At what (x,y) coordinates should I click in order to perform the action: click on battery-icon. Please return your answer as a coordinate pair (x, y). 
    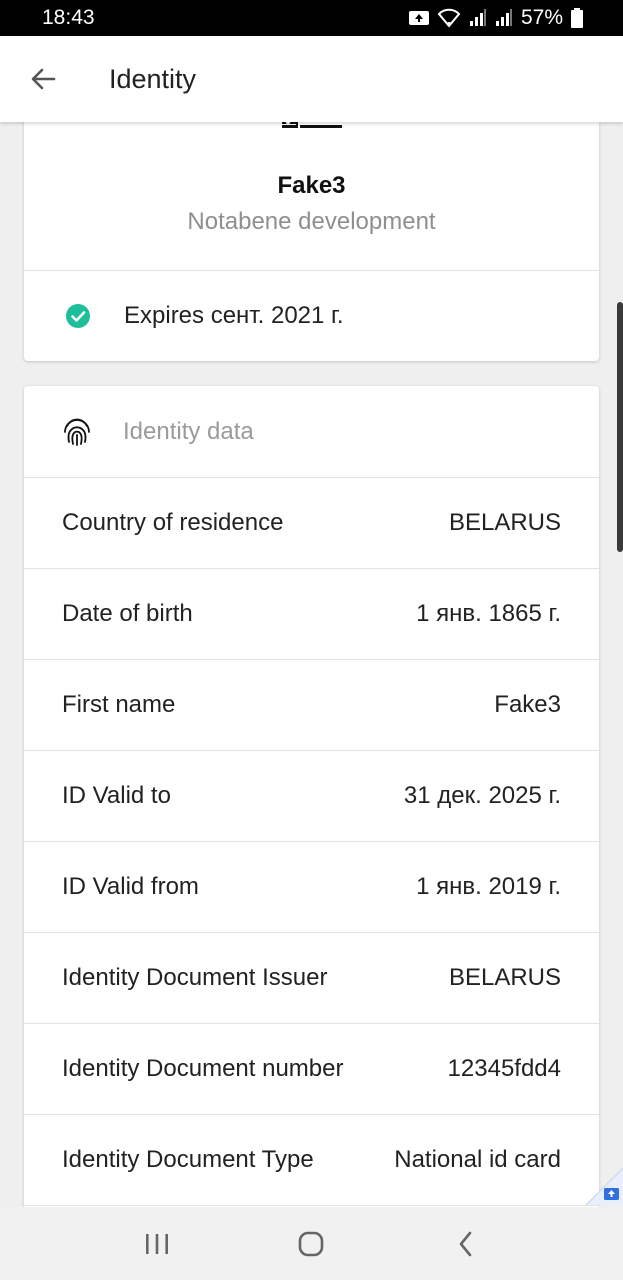
    Looking at the image, I should click on (577, 18).